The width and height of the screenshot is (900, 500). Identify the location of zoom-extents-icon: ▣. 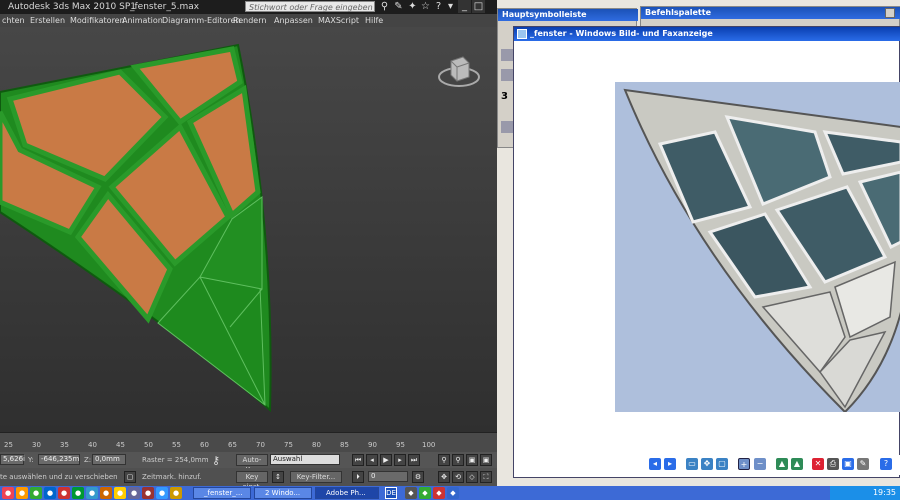
(472, 460).